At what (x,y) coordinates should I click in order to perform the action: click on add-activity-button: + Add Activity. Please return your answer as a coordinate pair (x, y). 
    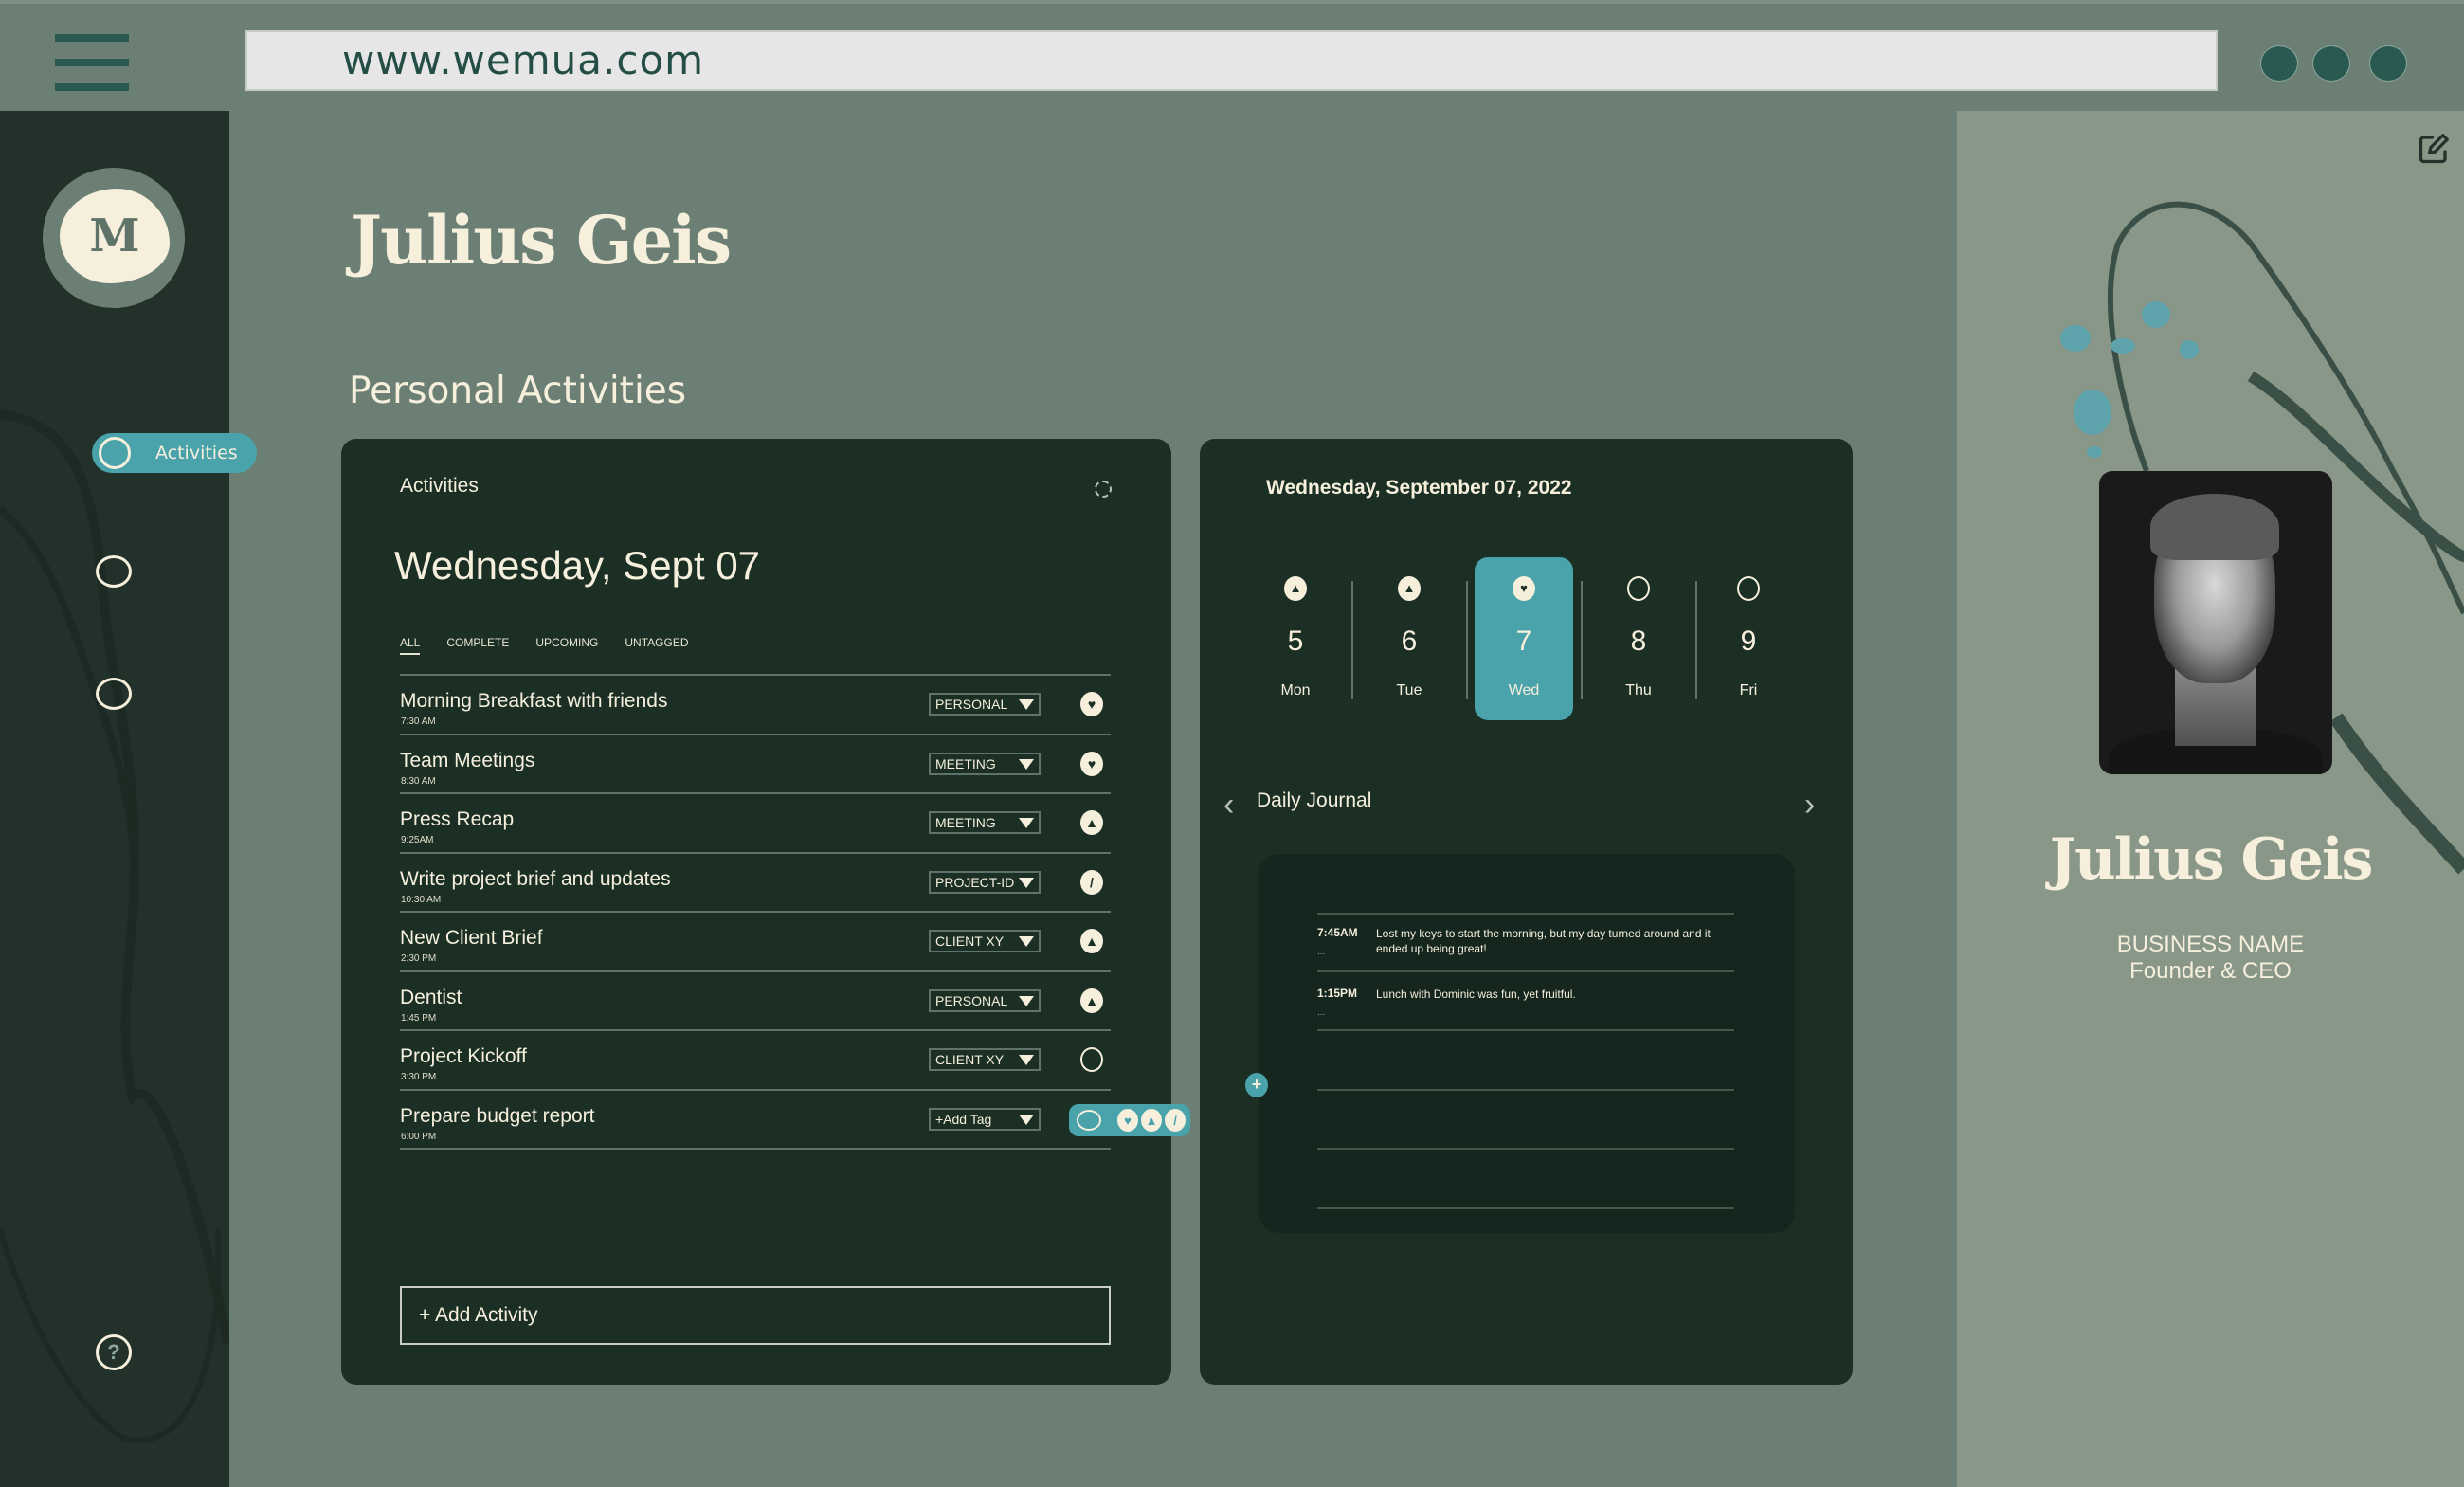
    Looking at the image, I should click on (755, 1315).